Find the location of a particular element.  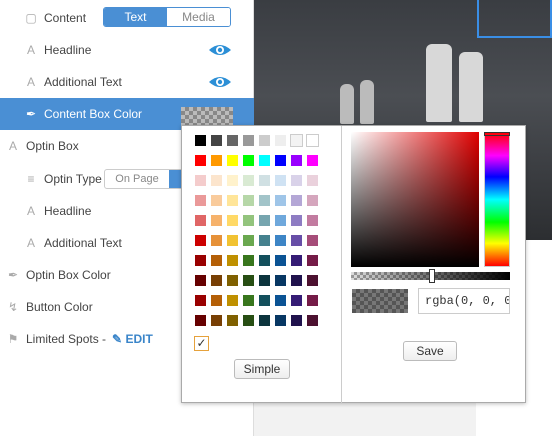

optin-type-toggle: On Page is located at coordinates (144, 179).